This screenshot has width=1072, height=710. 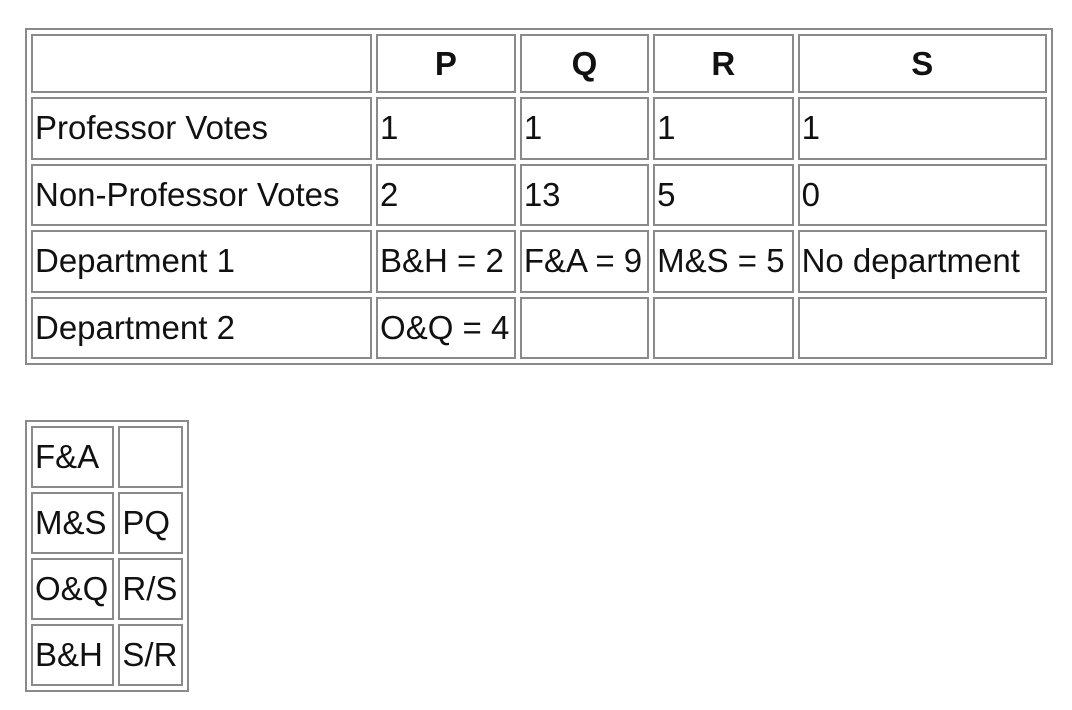 I want to click on row-label: Department 2, so click(x=202, y=327).